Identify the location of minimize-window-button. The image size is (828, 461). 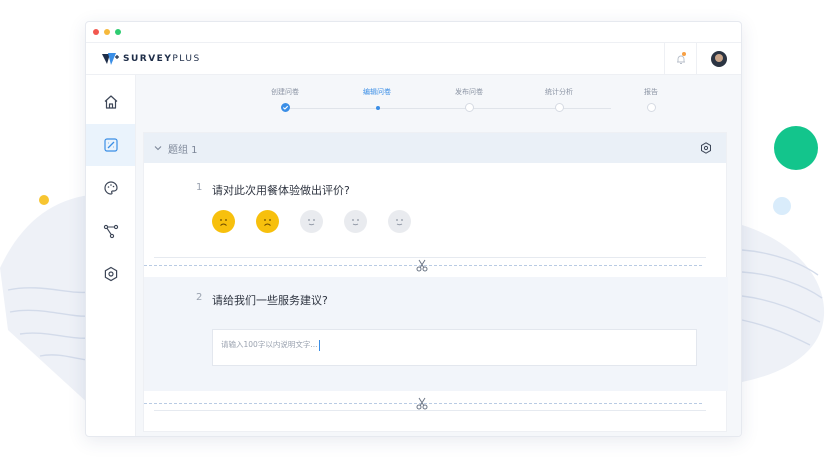
(107, 32).